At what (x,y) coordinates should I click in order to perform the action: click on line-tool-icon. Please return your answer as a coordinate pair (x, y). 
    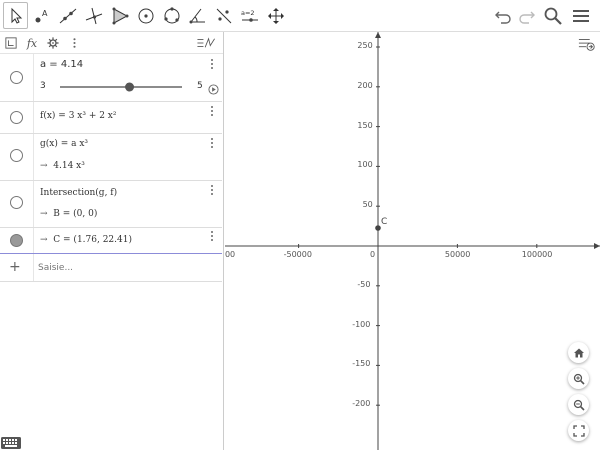
    Looking at the image, I should click on (67, 15).